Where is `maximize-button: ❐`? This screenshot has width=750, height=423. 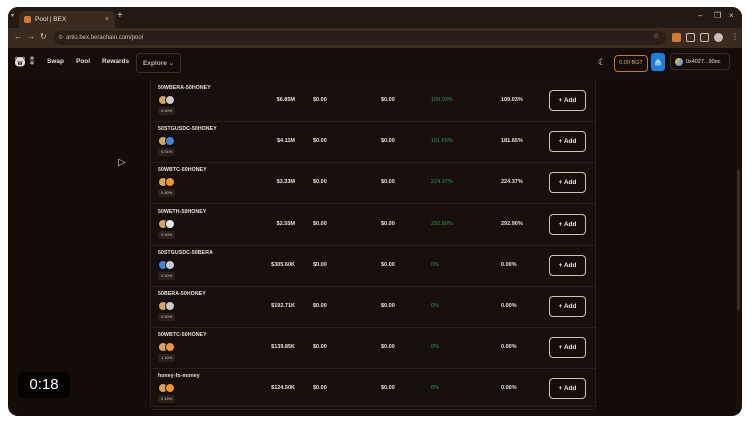
maximize-button: ❐ is located at coordinates (717, 15).